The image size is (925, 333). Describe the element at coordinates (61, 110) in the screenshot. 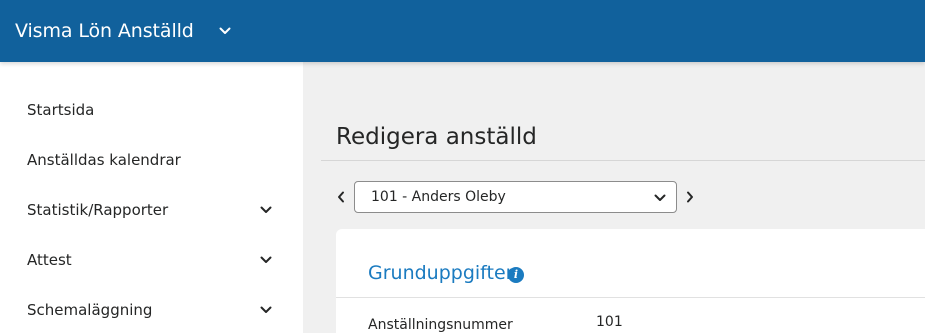

I see `sidebar-item-label: Startsida` at that location.